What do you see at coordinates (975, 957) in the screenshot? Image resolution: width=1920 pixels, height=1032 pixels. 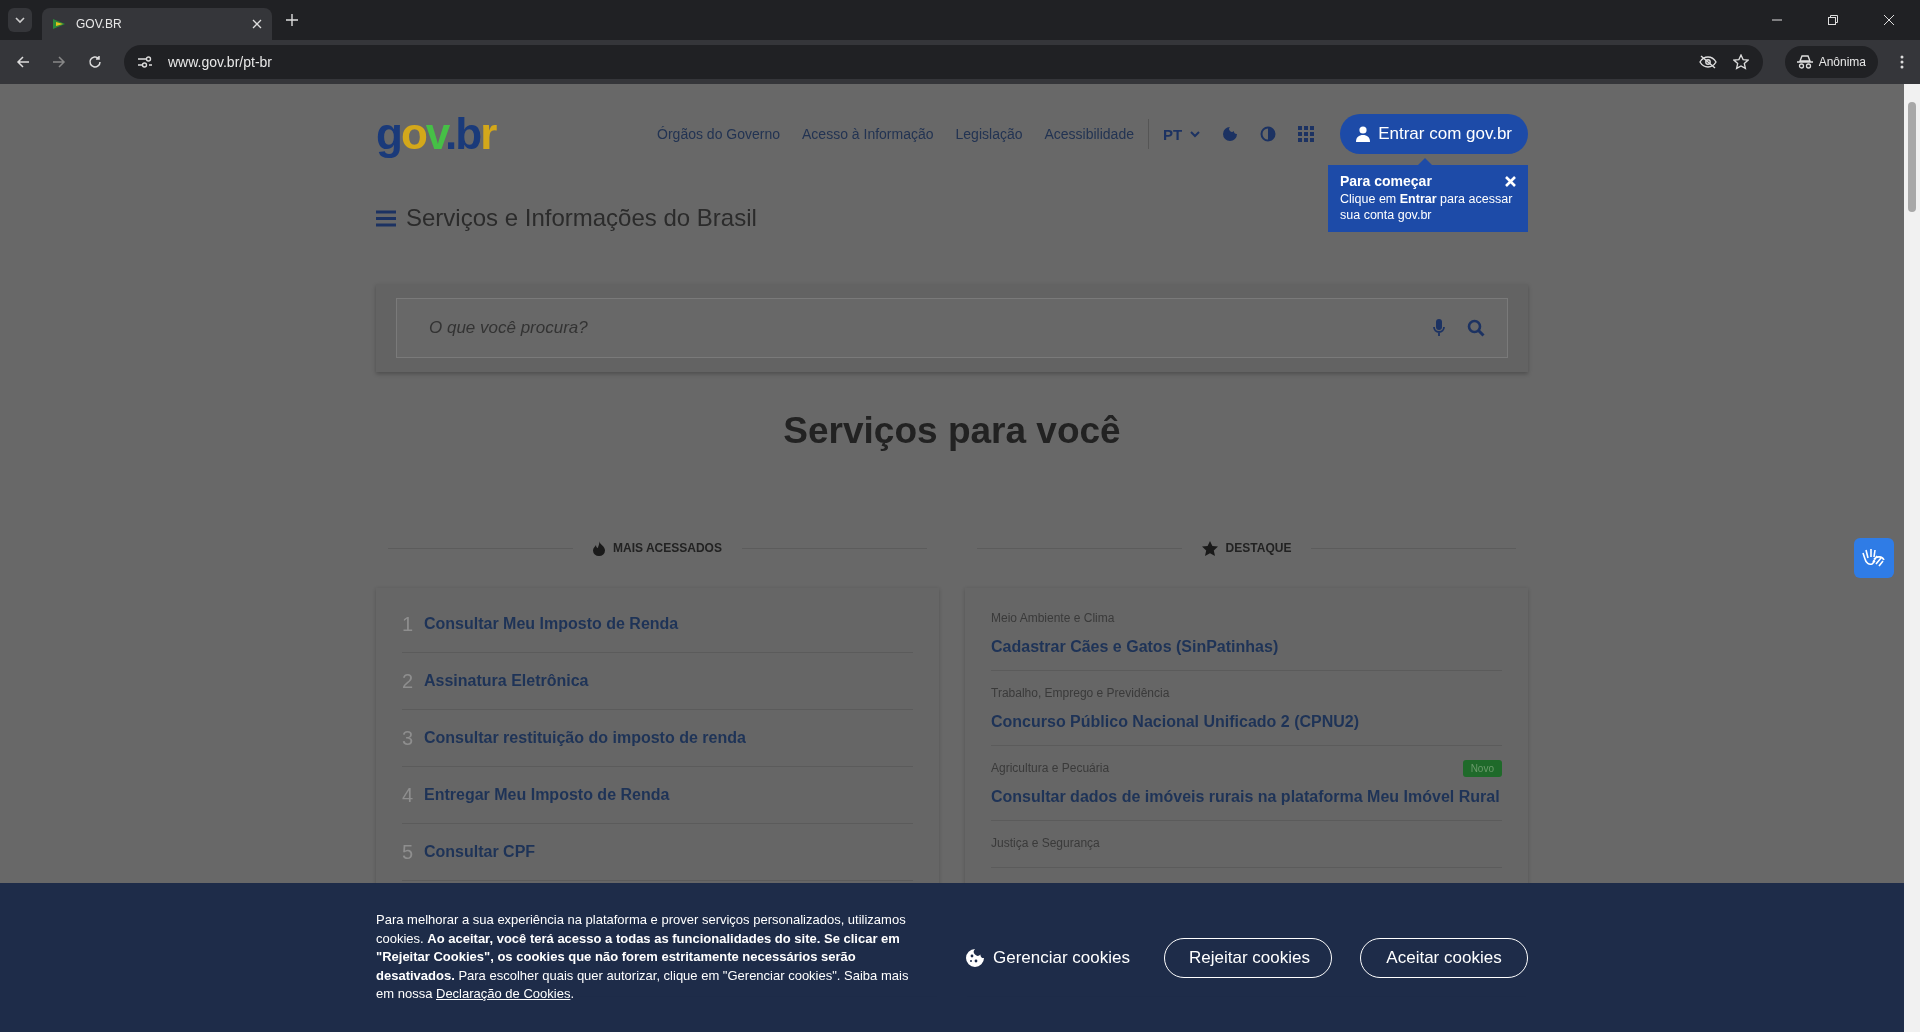 I see `cookie-icon` at bounding box center [975, 957].